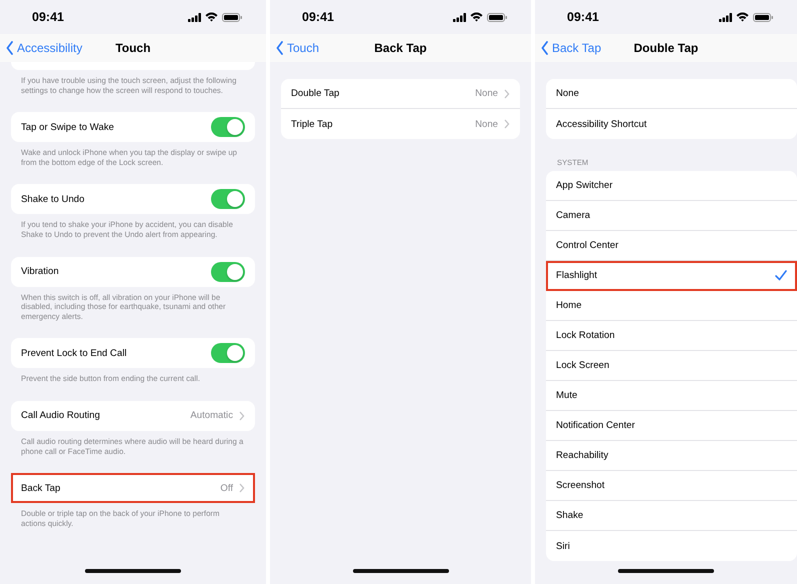 The image size is (797, 584). Describe the element at coordinates (671, 546) in the screenshot. I see `option-row: Siri` at that location.